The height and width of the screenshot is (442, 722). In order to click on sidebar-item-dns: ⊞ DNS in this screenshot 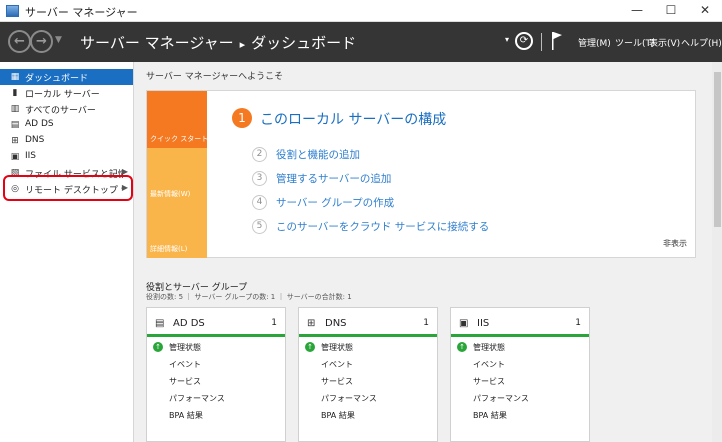, I will do `click(66, 141)`.